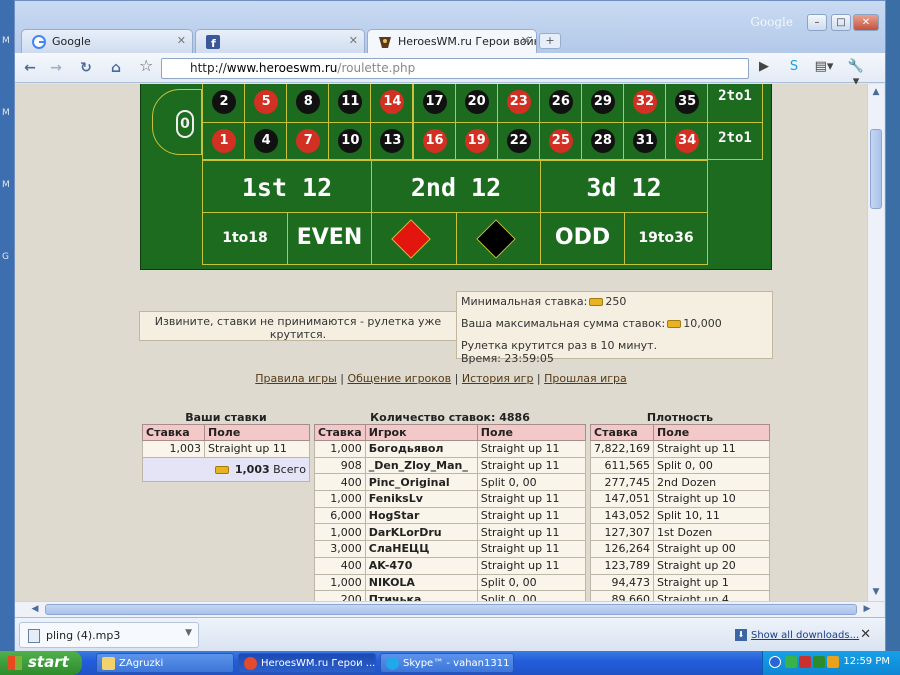 The height and width of the screenshot is (675, 900). Describe the element at coordinates (146, 65) in the screenshot. I see `bookmark-star-icon: ☆` at that location.